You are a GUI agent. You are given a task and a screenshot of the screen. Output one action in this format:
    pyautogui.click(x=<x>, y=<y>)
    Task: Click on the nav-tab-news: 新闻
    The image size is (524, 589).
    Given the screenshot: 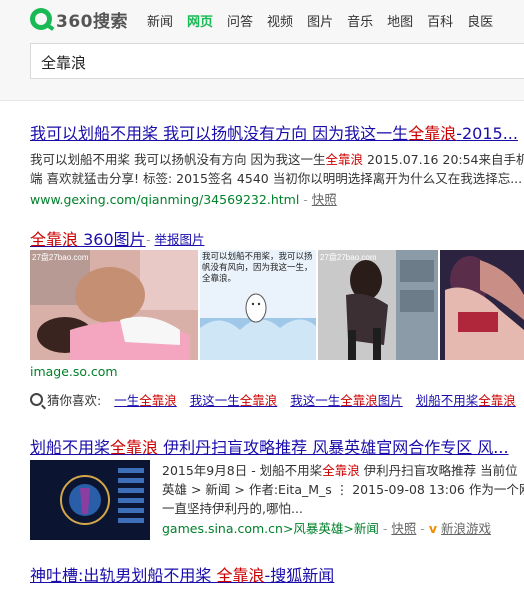 What is the action you would take?
    pyautogui.click(x=160, y=20)
    